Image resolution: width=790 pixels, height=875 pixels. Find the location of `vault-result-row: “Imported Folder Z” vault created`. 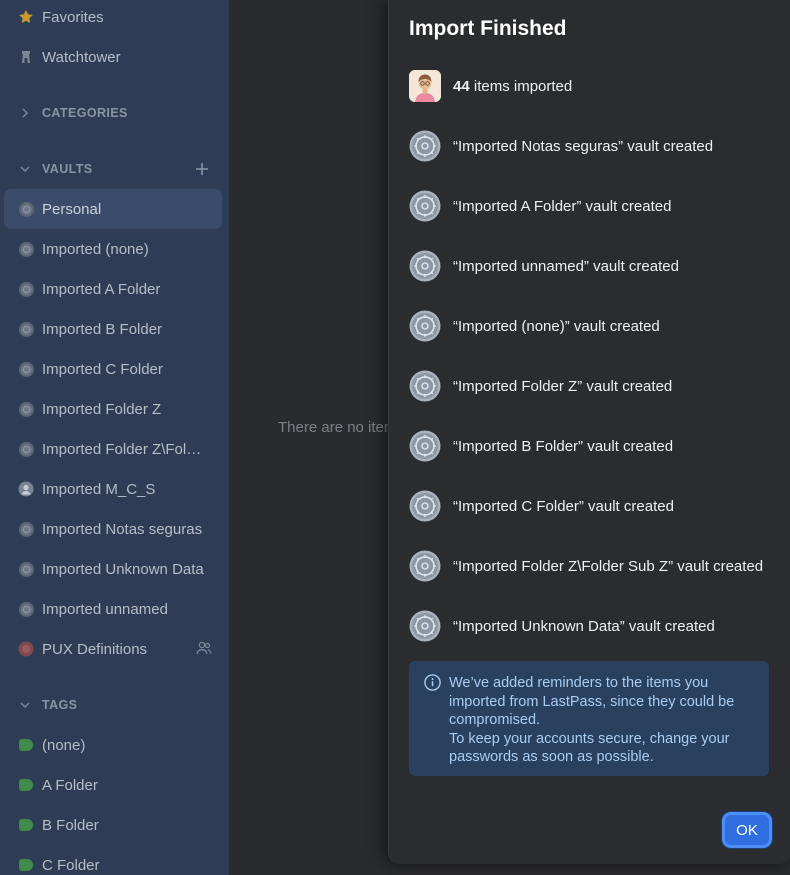

vault-result-row: “Imported Folder Z” vault created is located at coordinates (594, 386).